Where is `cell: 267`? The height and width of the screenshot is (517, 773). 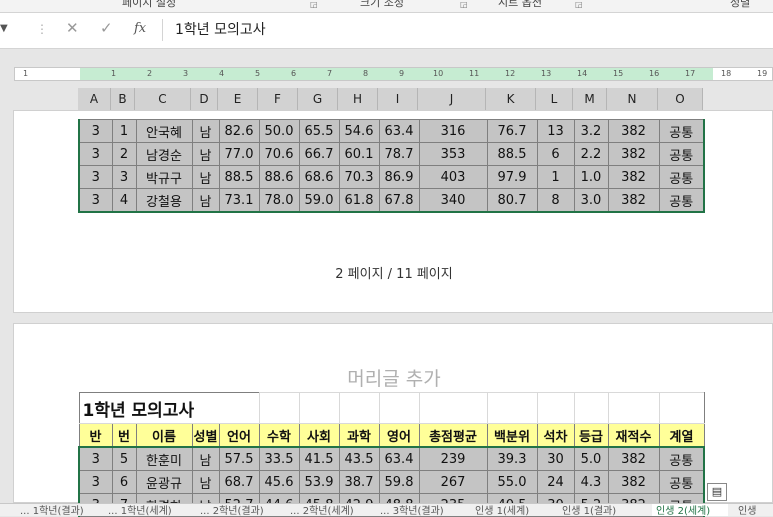
cell: 267 is located at coordinates (453, 482).